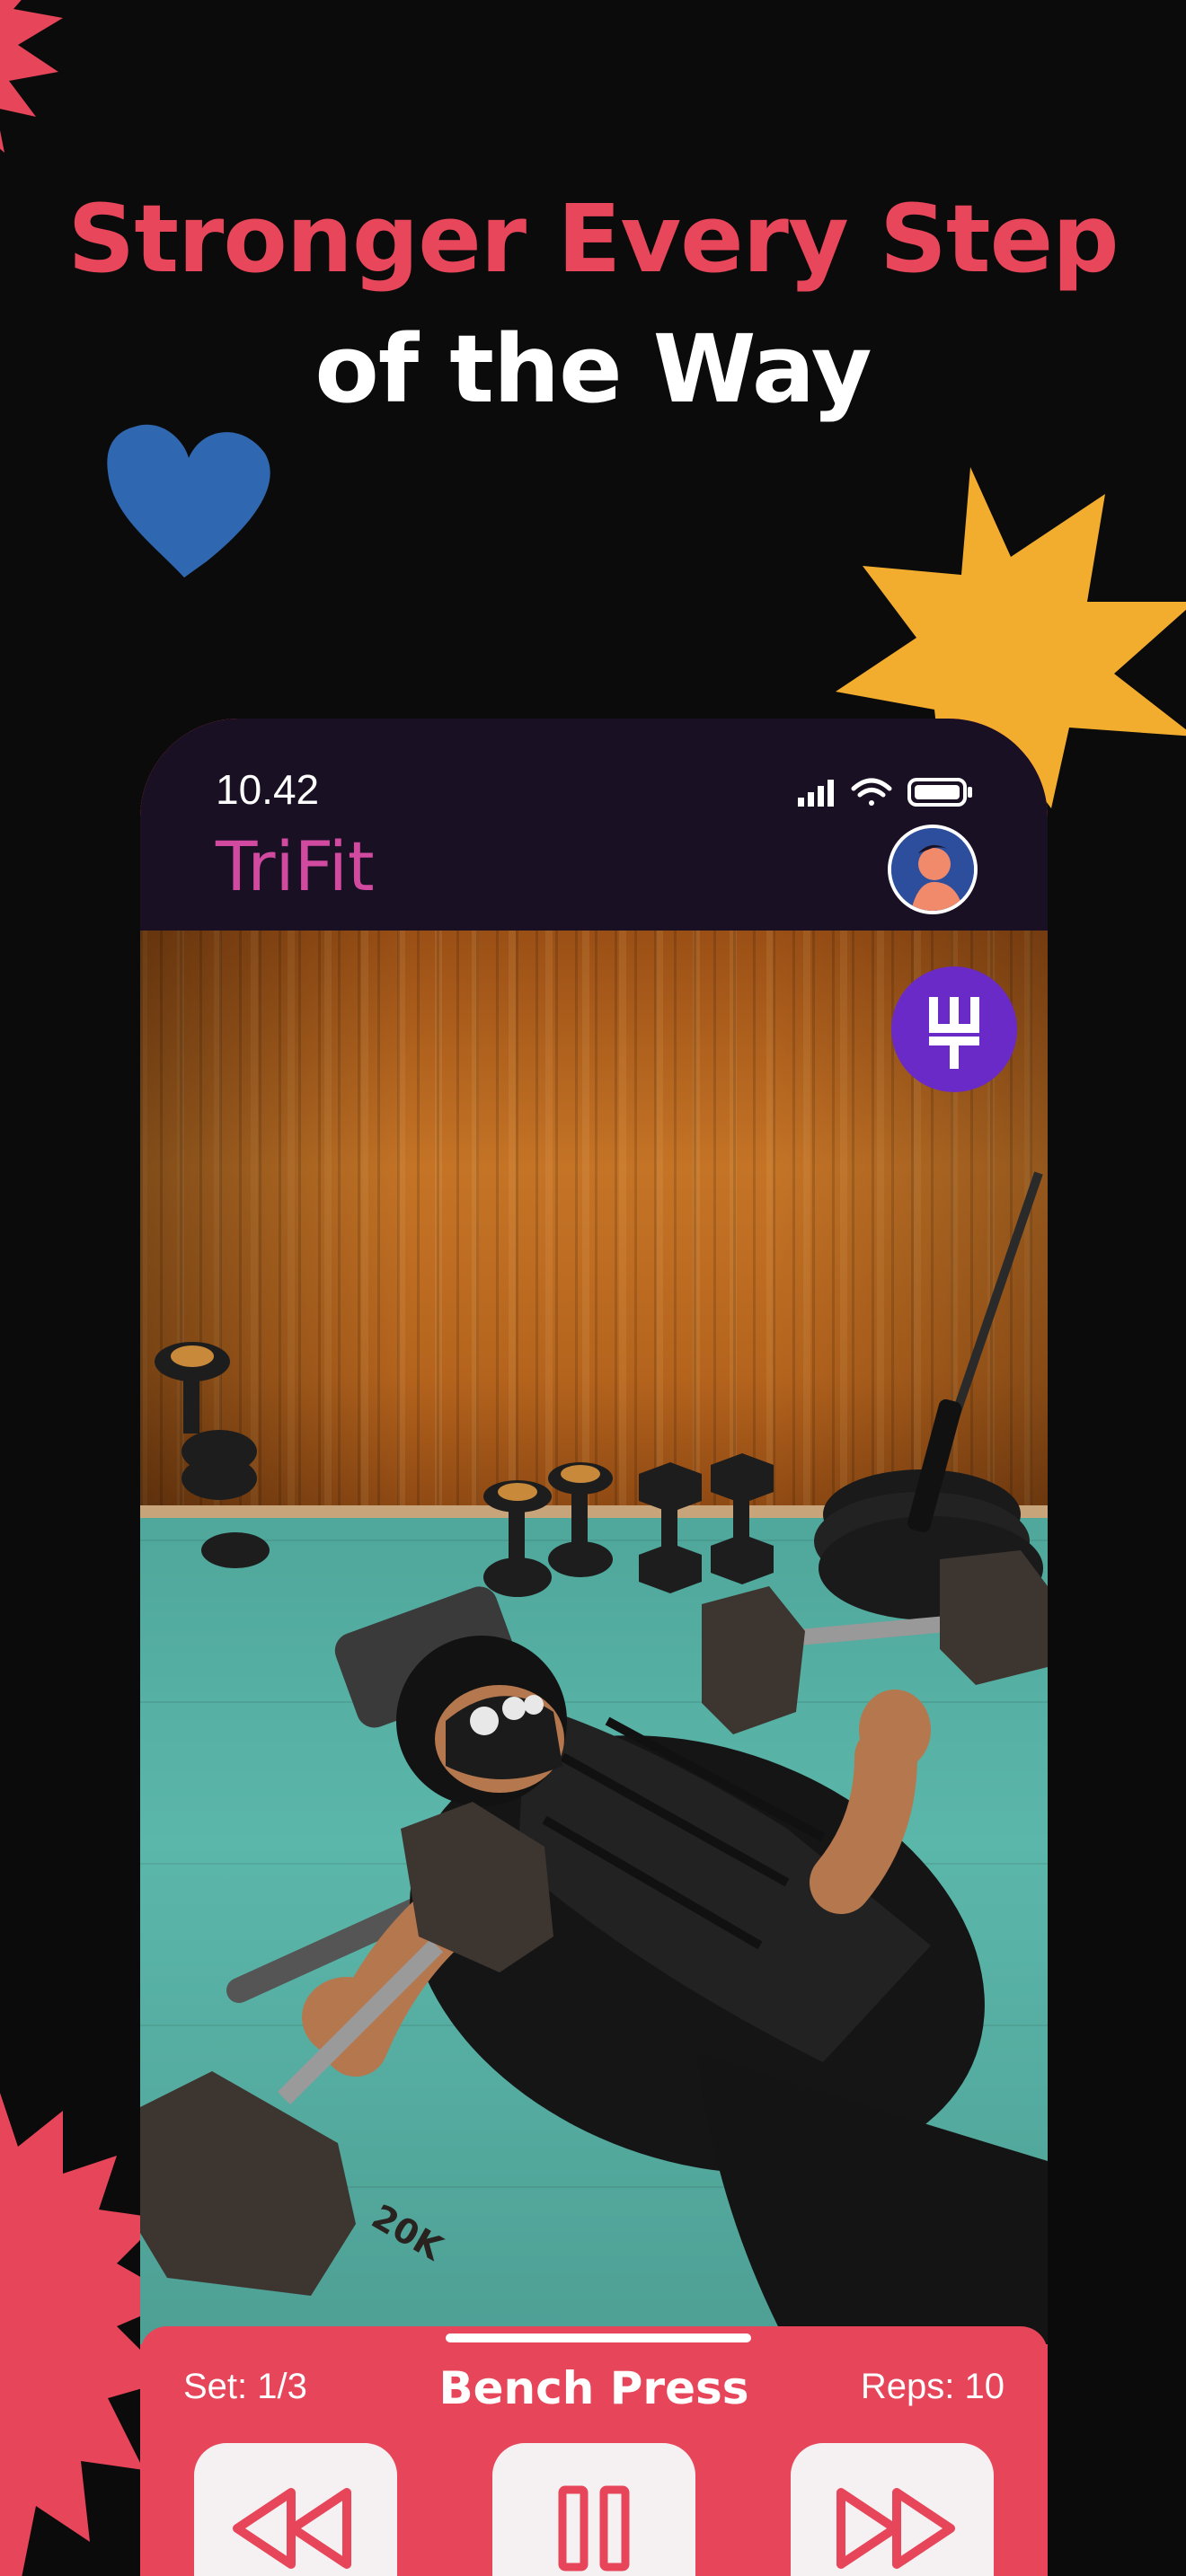 Image resolution: width=1186 pixels, height=2576 pixels. I want to click on app-title: TriFit, so click(295, 866).